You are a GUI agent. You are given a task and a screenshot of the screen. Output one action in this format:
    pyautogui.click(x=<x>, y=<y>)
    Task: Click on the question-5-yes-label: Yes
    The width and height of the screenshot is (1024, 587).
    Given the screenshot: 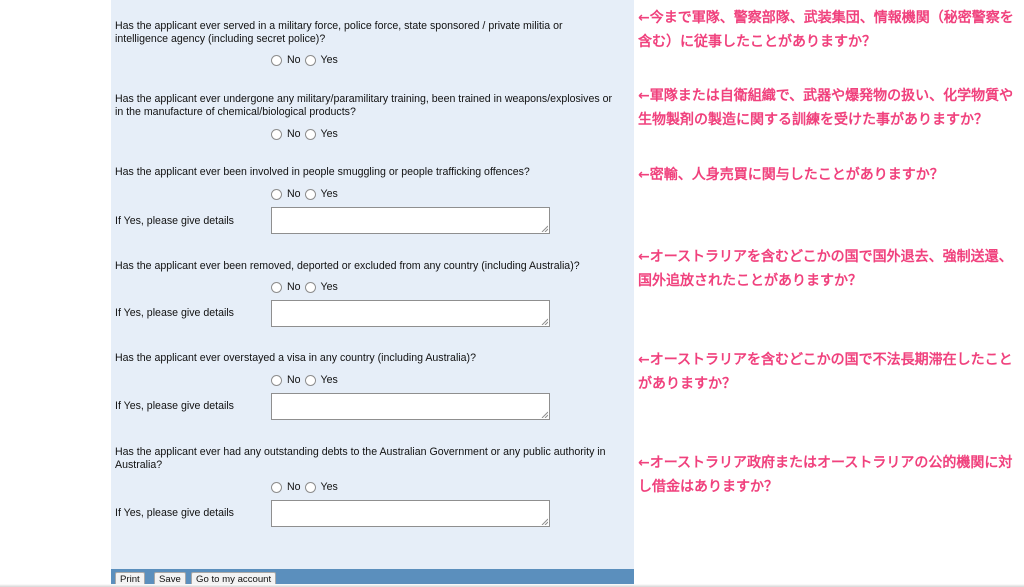 What is the action you would take?
    pyautogui.click(x=329, y=380)
    